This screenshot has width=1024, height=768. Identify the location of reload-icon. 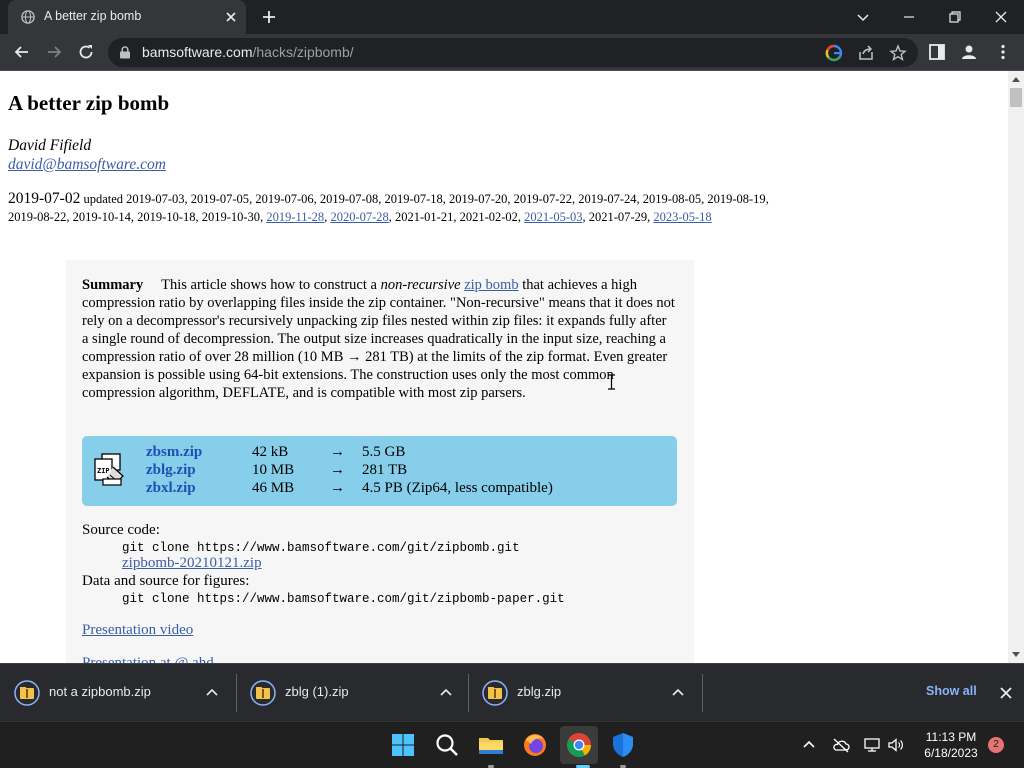
(86, 52).